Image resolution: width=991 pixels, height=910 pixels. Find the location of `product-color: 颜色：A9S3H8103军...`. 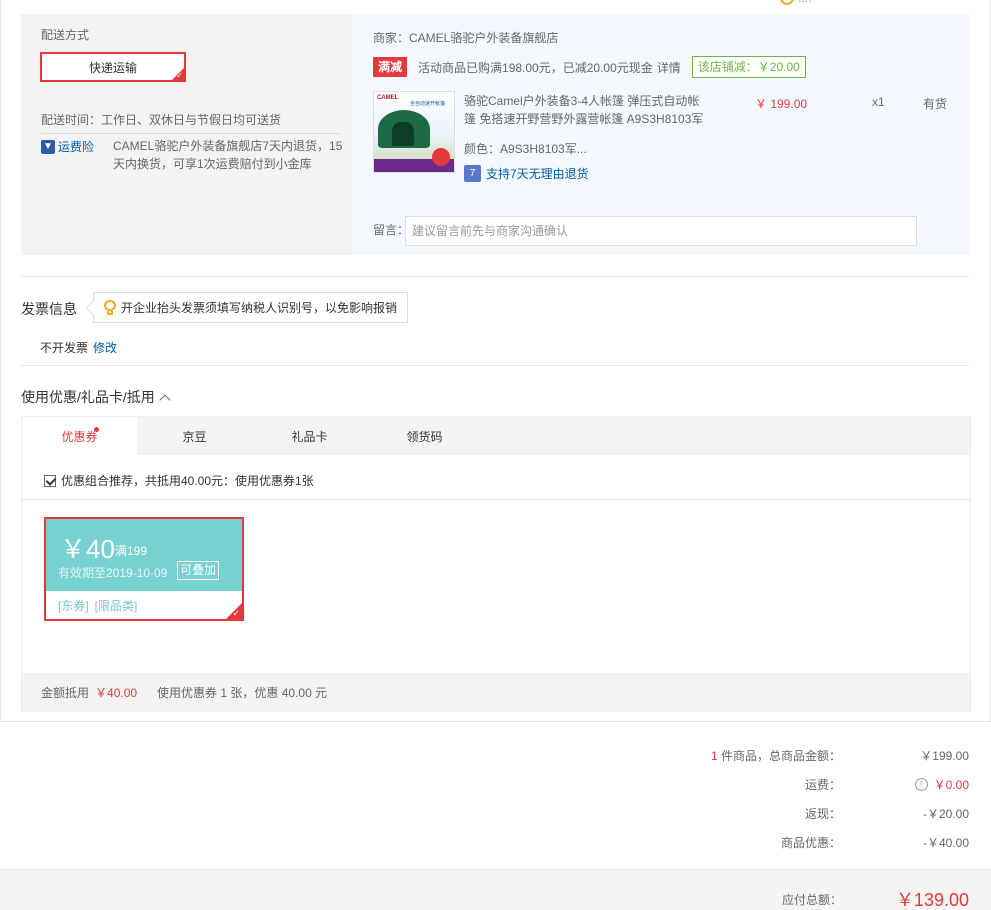

product-color: 颜色：A9S3H8103军... is located at coordinates (525, 149).